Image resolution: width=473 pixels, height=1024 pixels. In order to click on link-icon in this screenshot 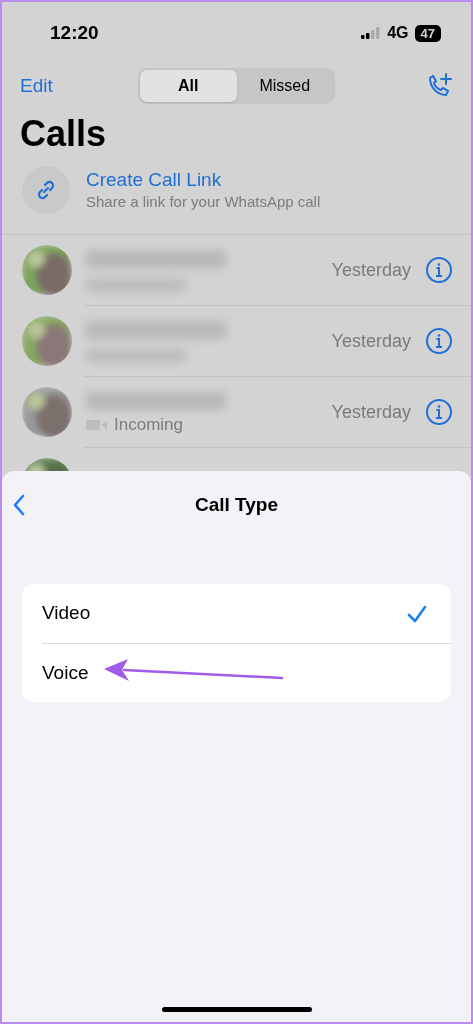, I will do `click(46, 190)`.